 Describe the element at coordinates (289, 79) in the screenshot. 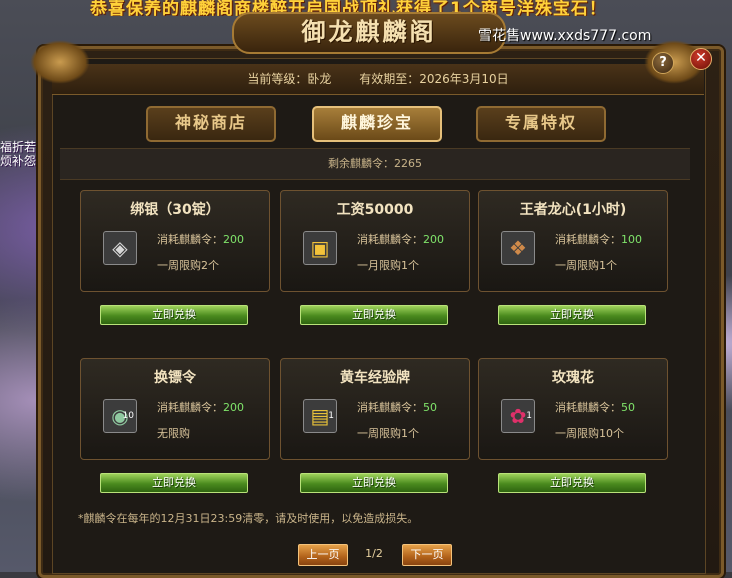

I see `current-level-text: 当前等级：卧龙` at that location.